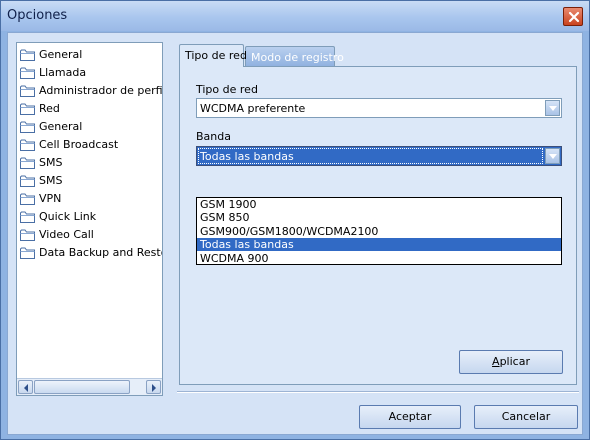  Describe the element at coordinates (379, 156) in the screenshot. I see `band-select: Todas las bandas` at that location.